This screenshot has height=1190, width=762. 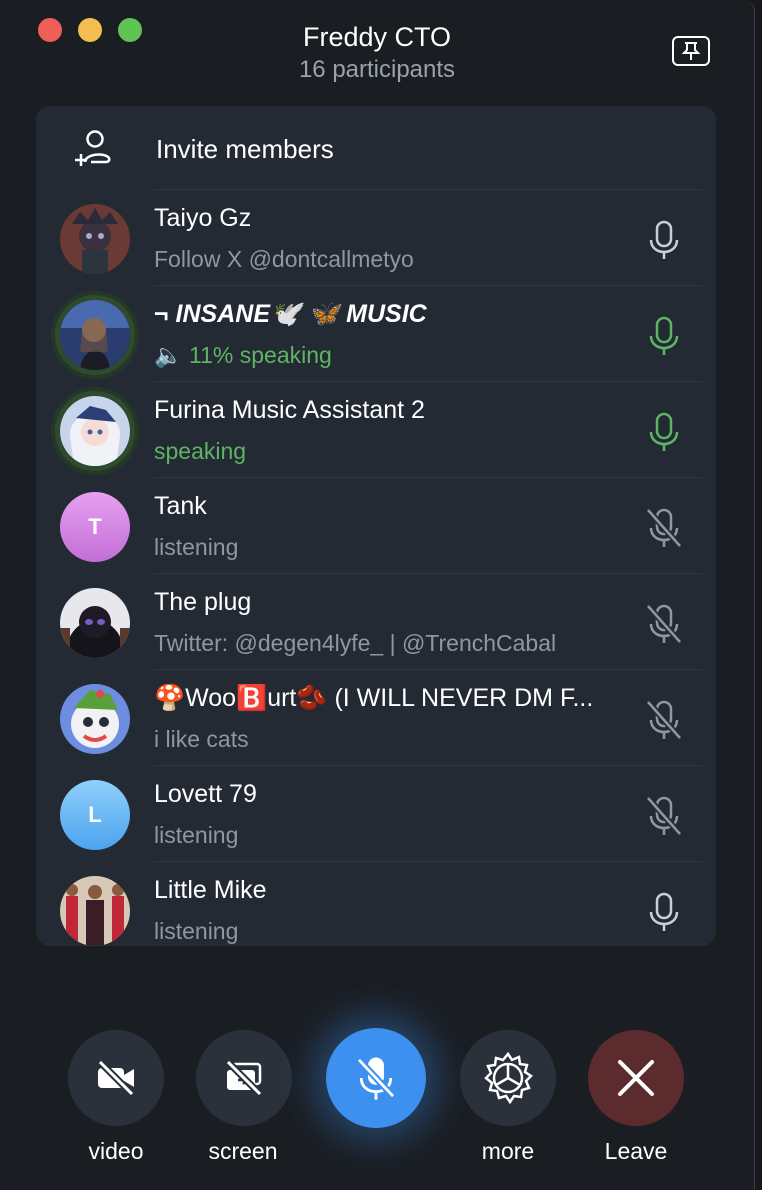 I want to click on participant-status: 🔈 11% speaking, so click(x=243, y=355).